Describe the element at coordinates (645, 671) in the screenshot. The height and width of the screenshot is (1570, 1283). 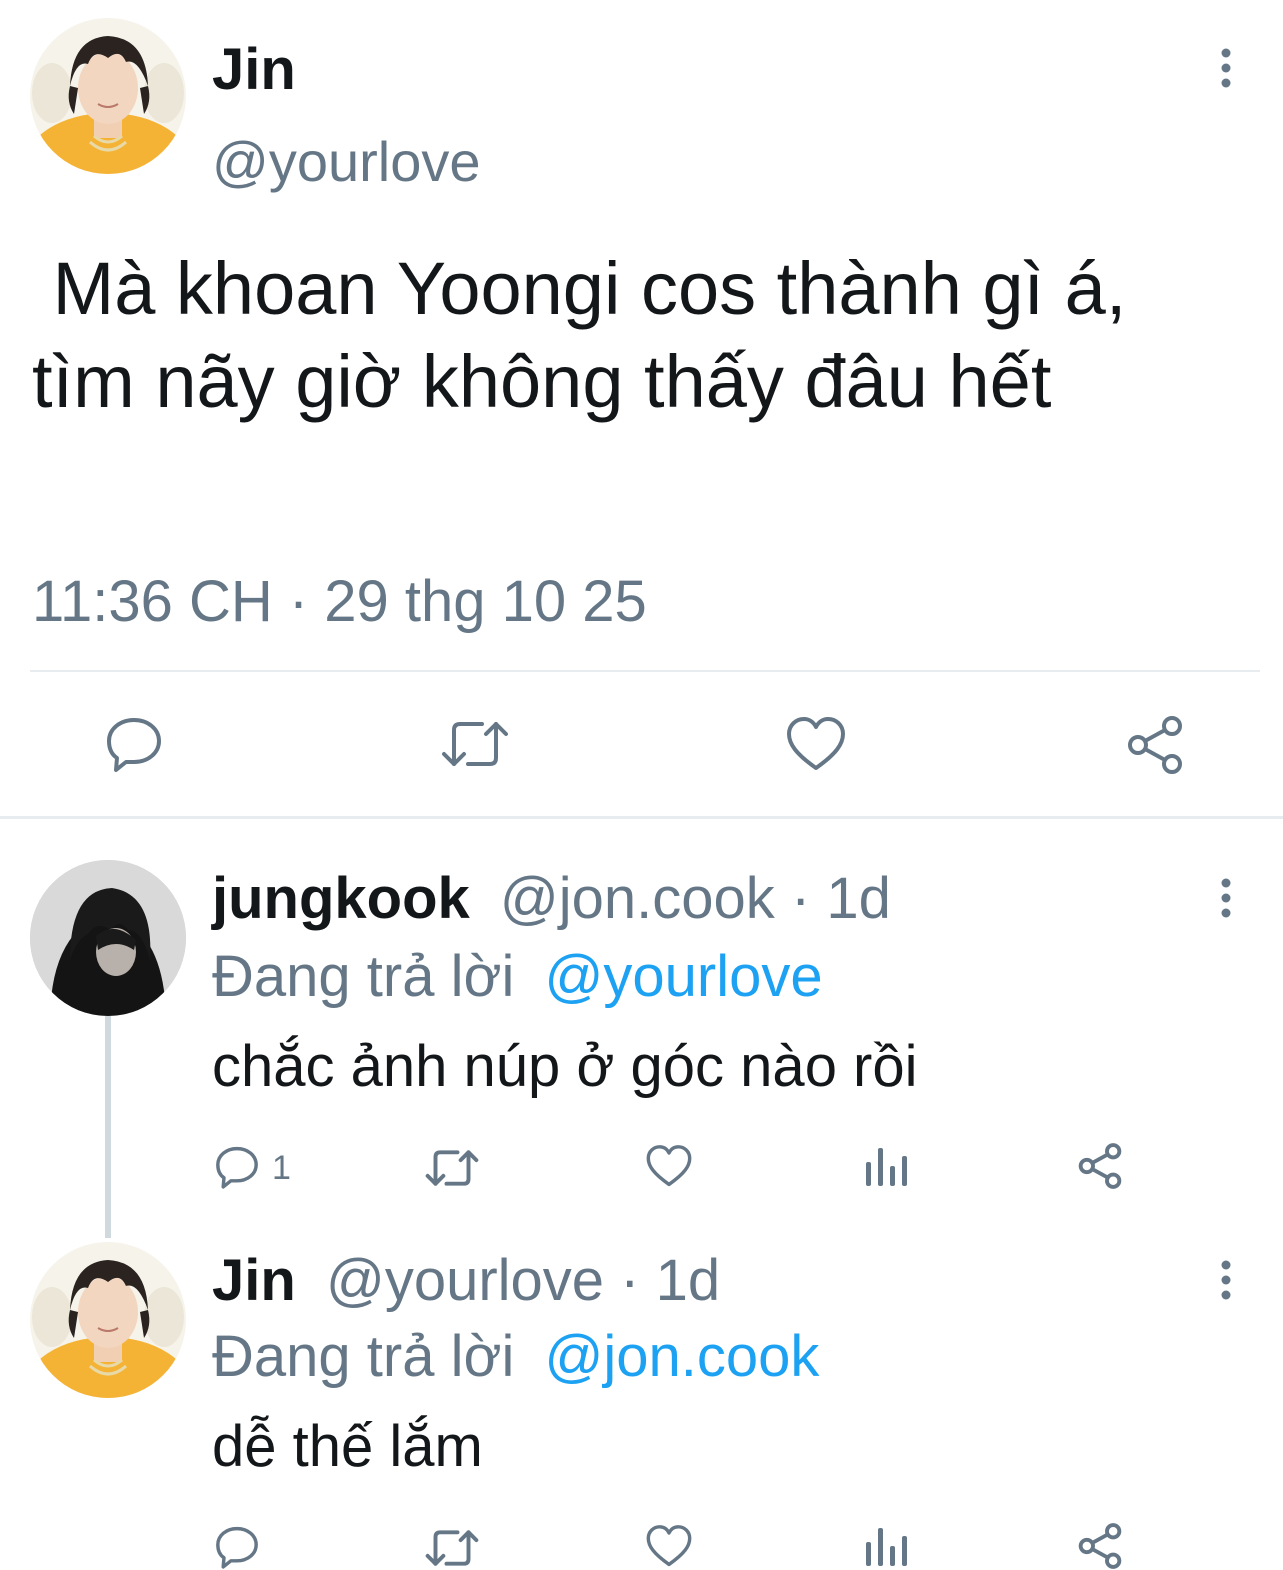
I see `divider` at that location.